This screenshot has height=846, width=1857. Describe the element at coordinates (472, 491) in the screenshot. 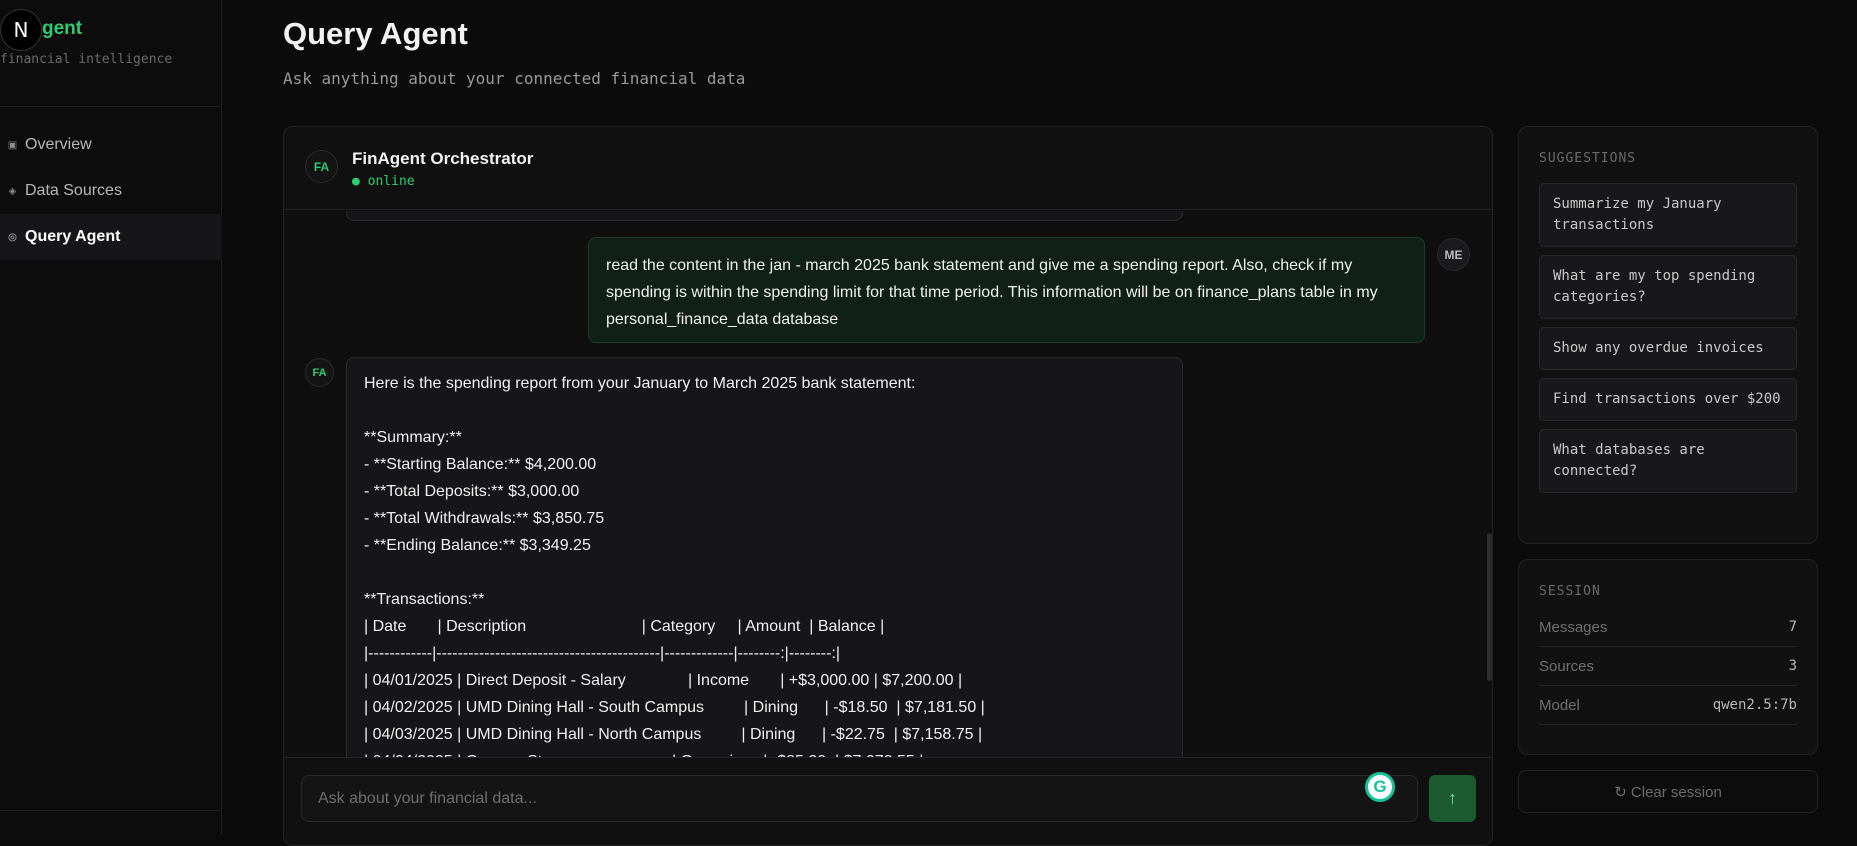

I see `message-line: - **Total Deposits:** $3,000.00` at that location.